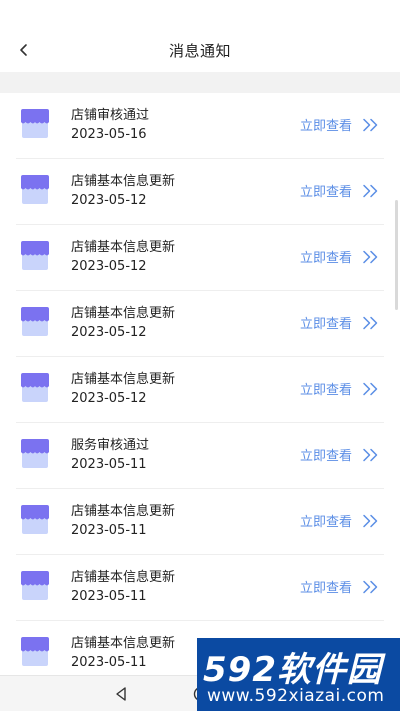 The height and width of the screenshot is (711, 400). Describe the element at coordinates (200, 36) in the screenshot. I see `top-bar: 消息通知` at that location.